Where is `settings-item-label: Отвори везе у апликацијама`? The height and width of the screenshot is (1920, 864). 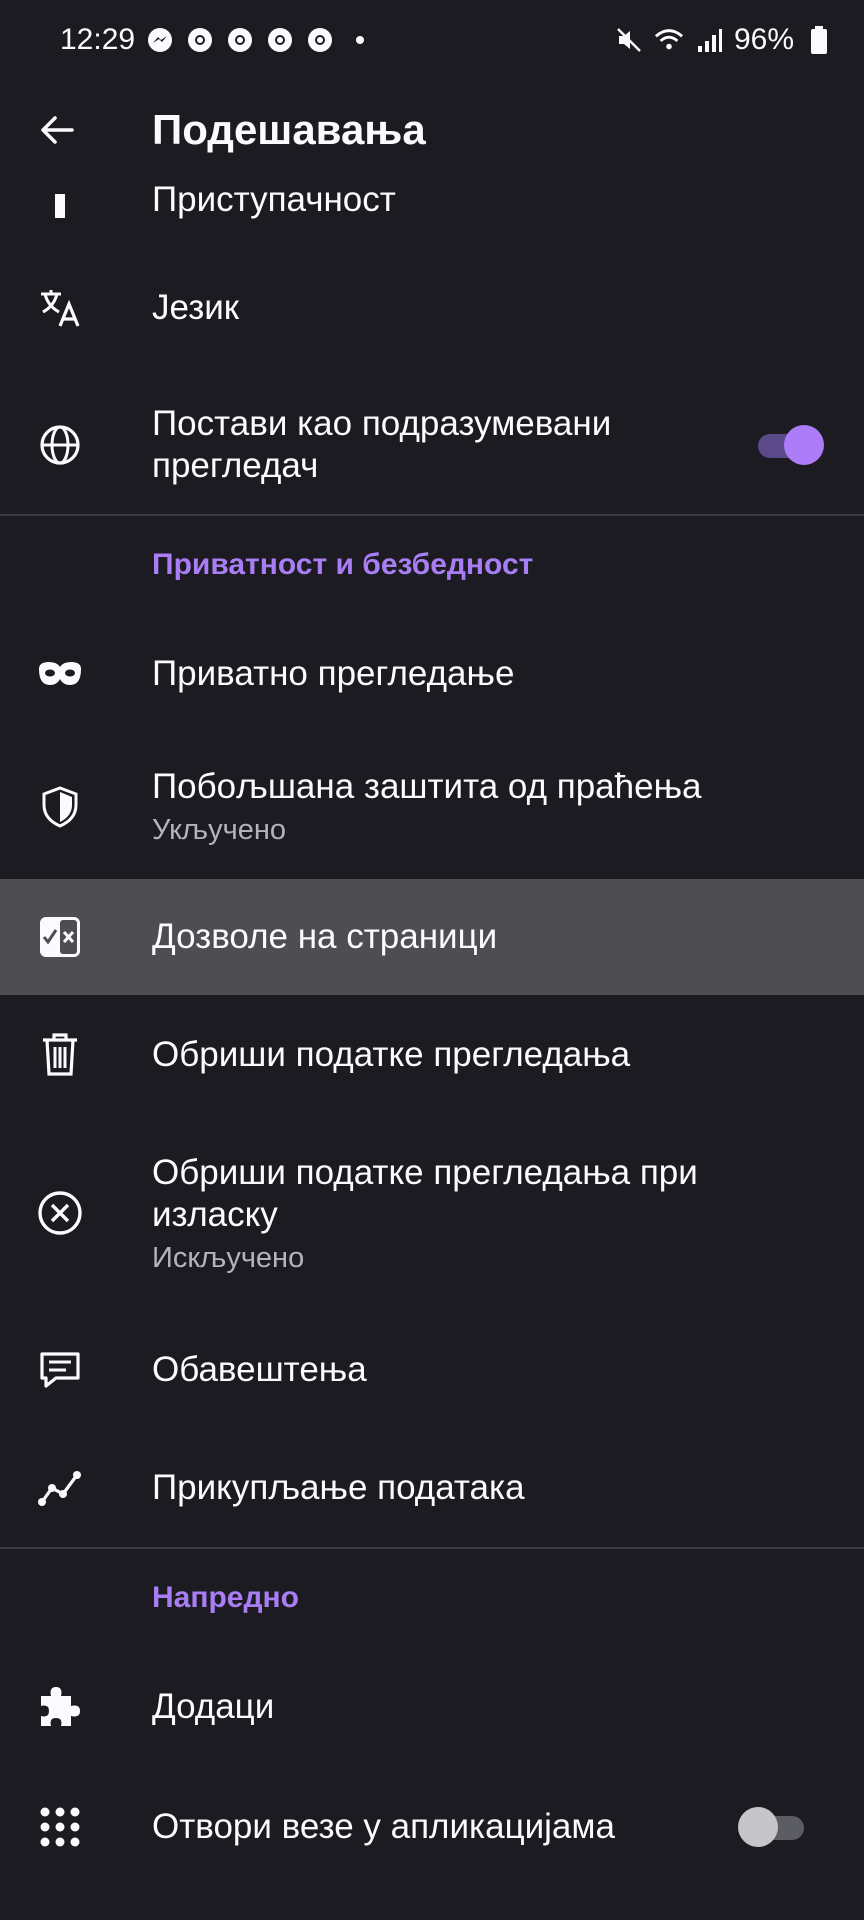
settings-item-label: Отвори везе у апликацијама is located at coordinates (383, 1826).